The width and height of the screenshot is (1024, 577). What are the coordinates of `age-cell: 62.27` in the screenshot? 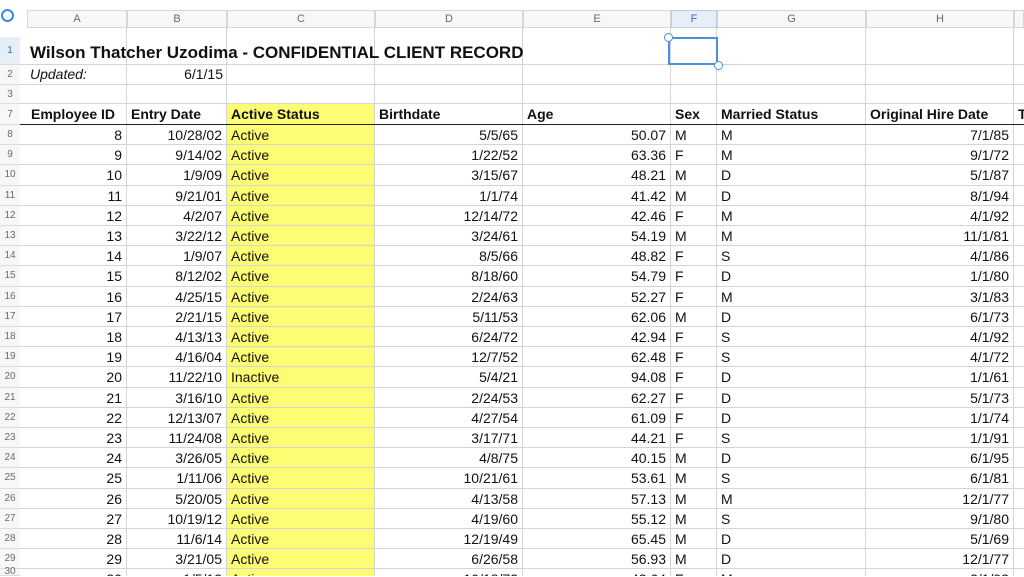 It's located at (596, 398).